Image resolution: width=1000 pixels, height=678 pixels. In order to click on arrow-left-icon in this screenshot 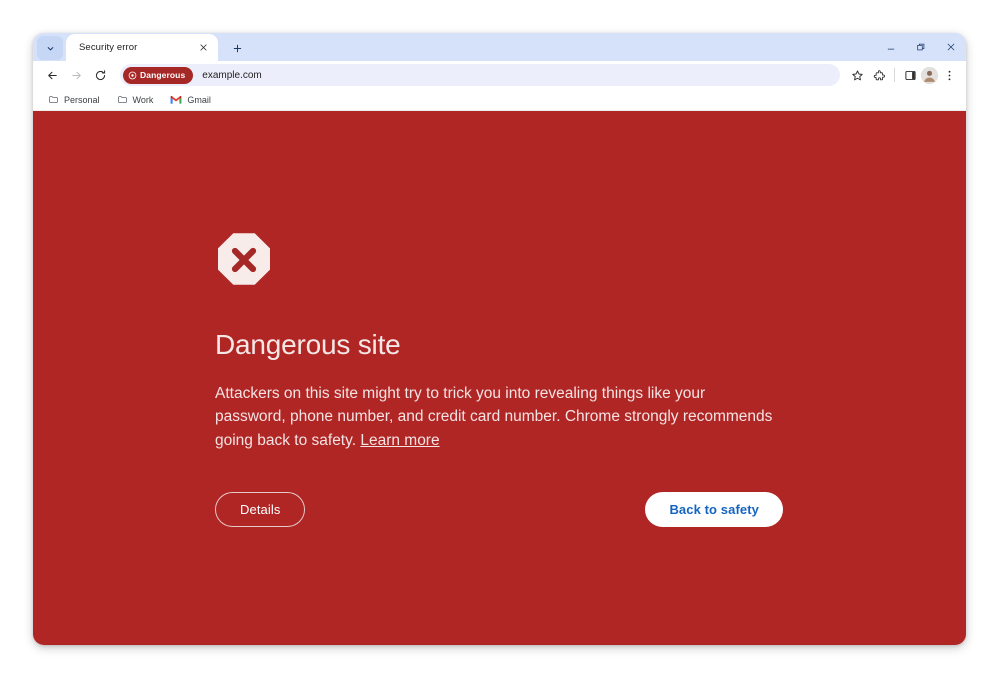, I will do `click(52, 75)`.